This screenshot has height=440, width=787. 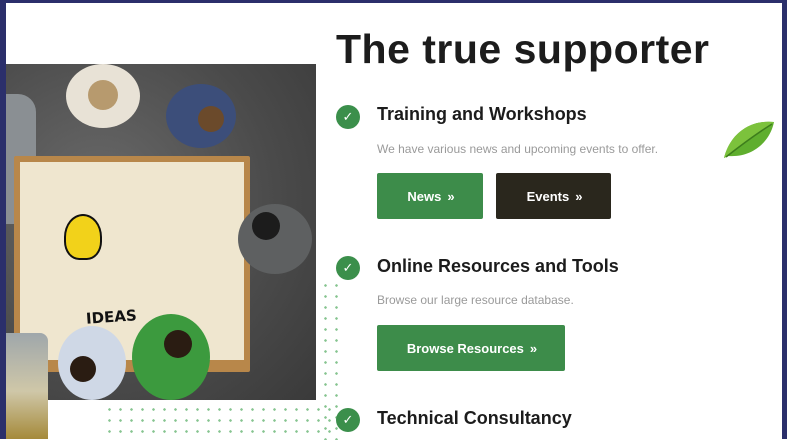 I want to click on browse-resources-button-label: Browse Resources, so click(x=465, y=348).